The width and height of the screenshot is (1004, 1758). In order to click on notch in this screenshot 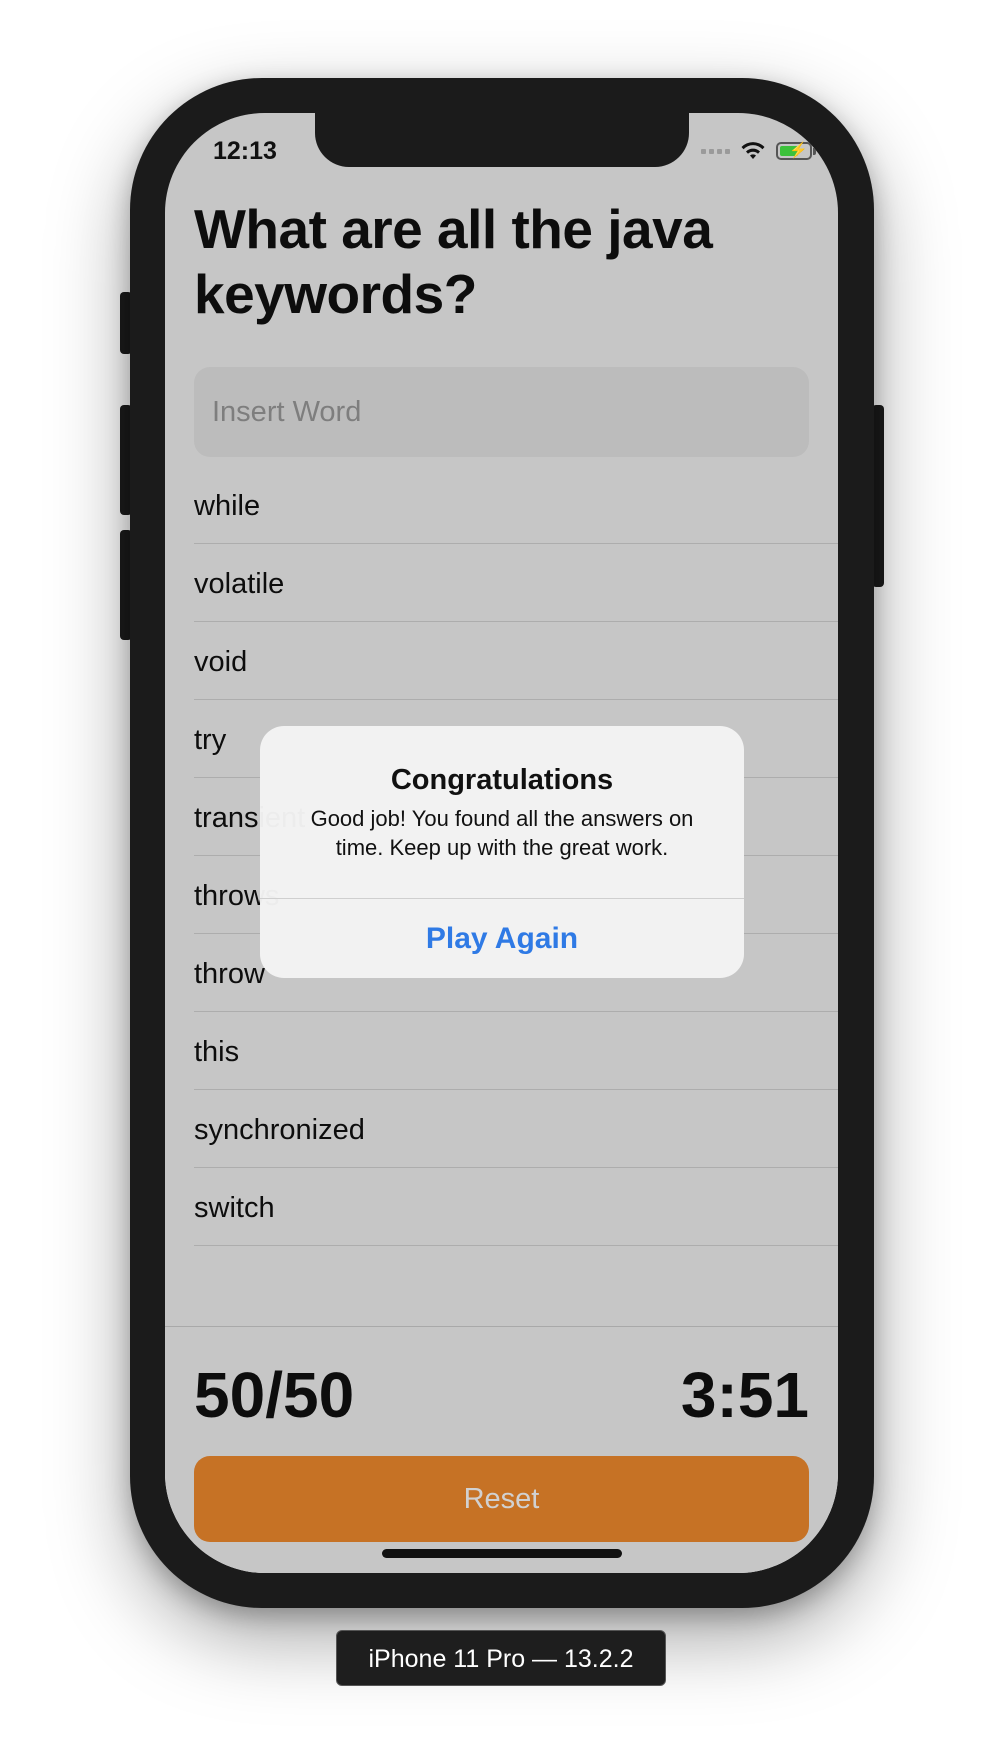, I will do `click(502, 140)`.